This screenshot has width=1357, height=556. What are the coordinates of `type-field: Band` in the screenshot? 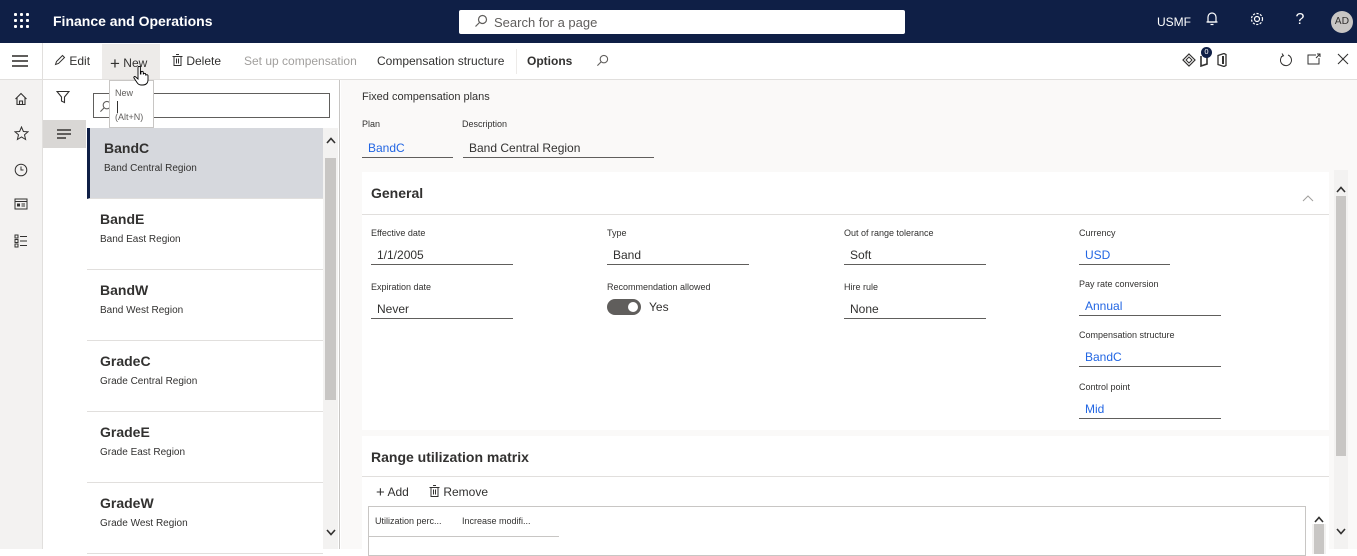 It's located at (678, 254).